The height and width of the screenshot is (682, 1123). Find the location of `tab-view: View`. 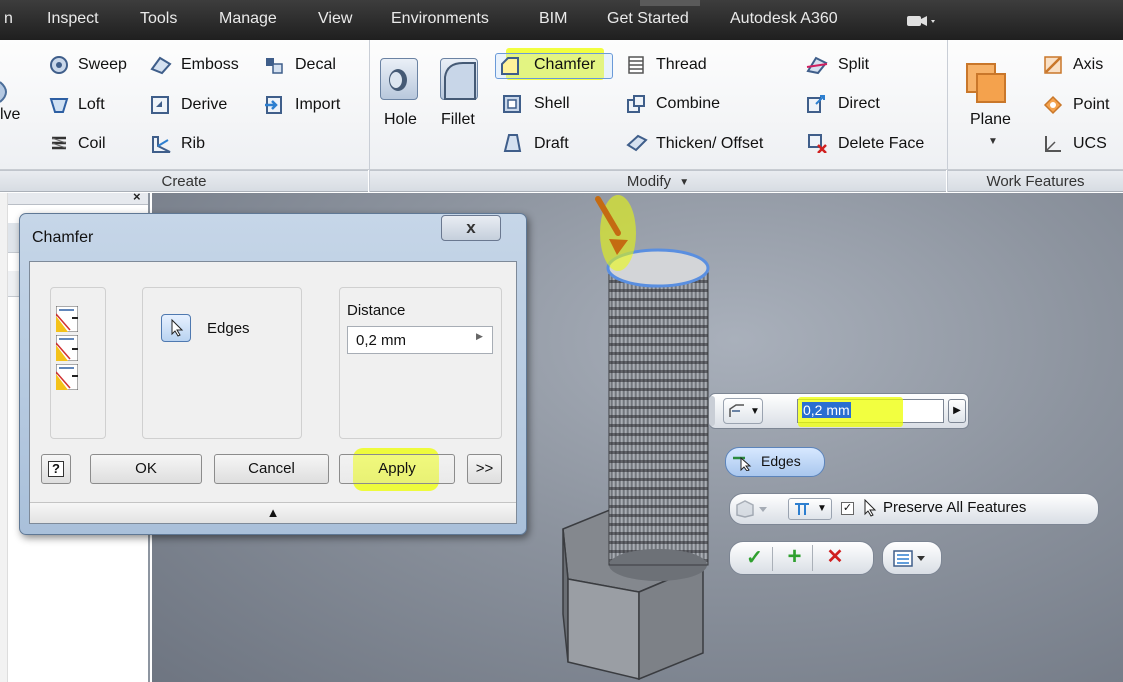

tab-view: View is located at coordinates (335, 19).